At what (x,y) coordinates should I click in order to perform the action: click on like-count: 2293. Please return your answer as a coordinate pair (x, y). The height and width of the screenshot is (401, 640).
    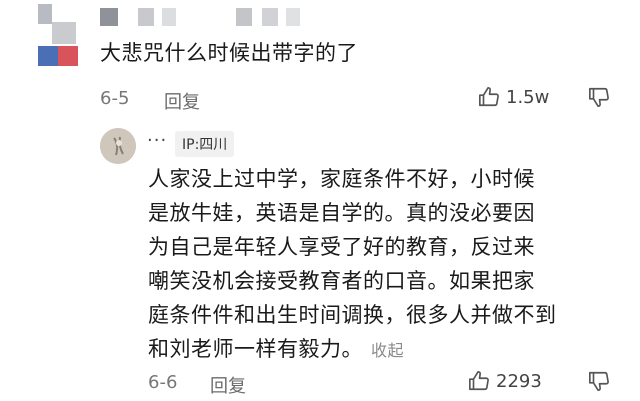
    Looking at the image, I should click on (519, 381).